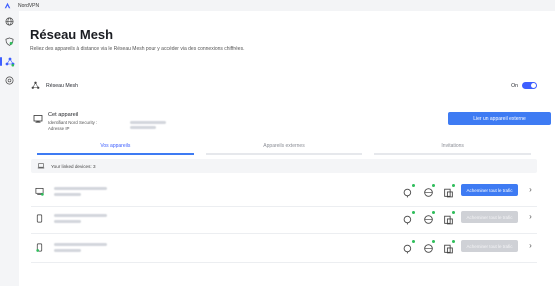 The width and height of the screenshot is (555, 286). I want to click on this-device-meta: Identifiant Nord Security : Adresse IP, so click(72, 125).